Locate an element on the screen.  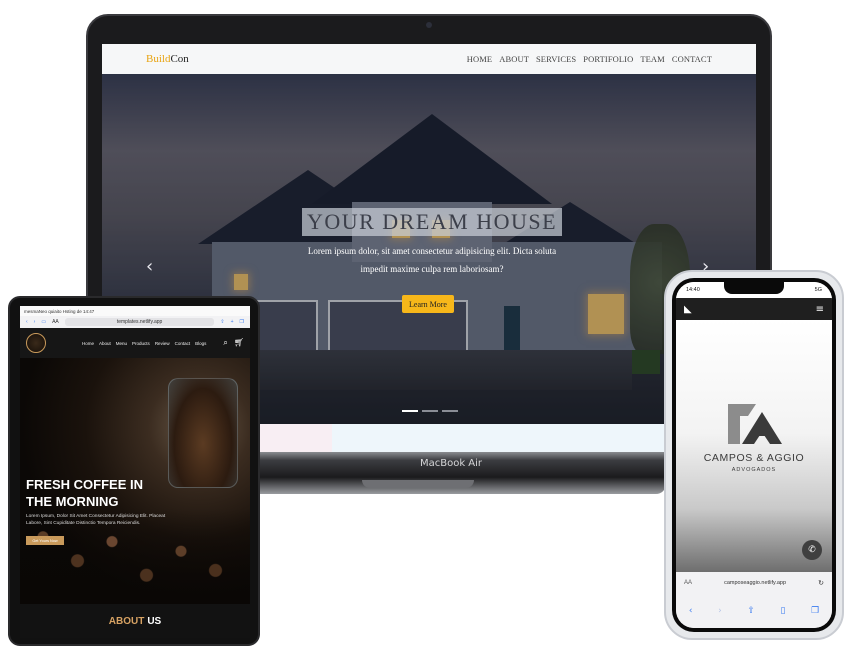
nav-contact: Contact is located at coordinates (183, 343).